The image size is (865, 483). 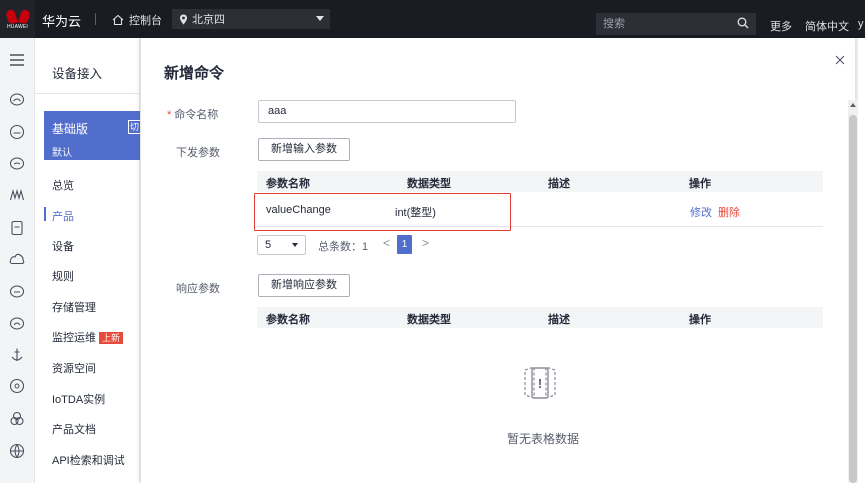 I want to click on link-icon, so click(x=17, y=419).